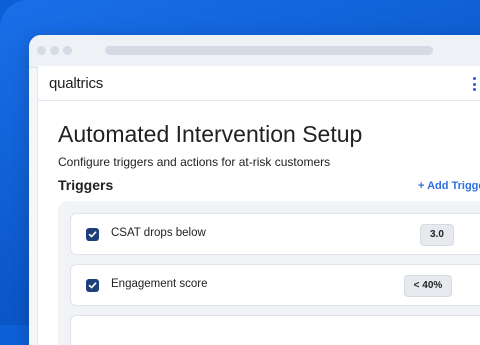 This screenshot has height=345, width=480. Describe the element at coordinates (428, 286) in the screenshot. I see `trigger-value-badge: < 40%` at that location.